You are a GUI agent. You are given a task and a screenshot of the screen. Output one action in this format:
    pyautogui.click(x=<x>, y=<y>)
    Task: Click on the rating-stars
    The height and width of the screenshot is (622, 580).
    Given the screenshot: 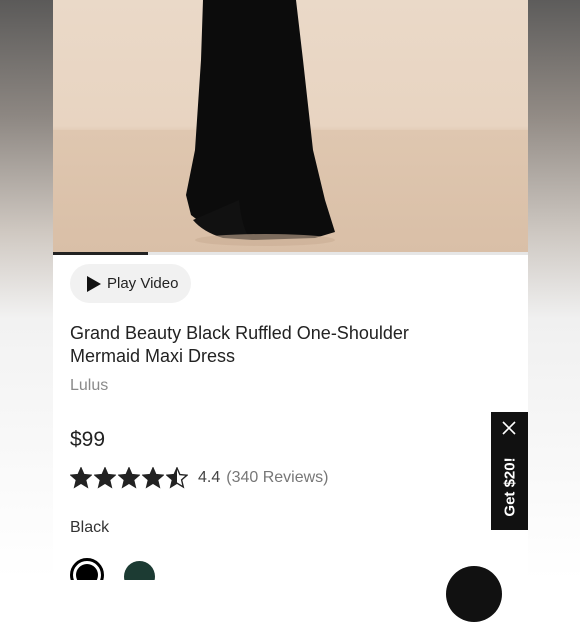 What is the action you would take?
    pyautogui.click(x=130, y=478)
    